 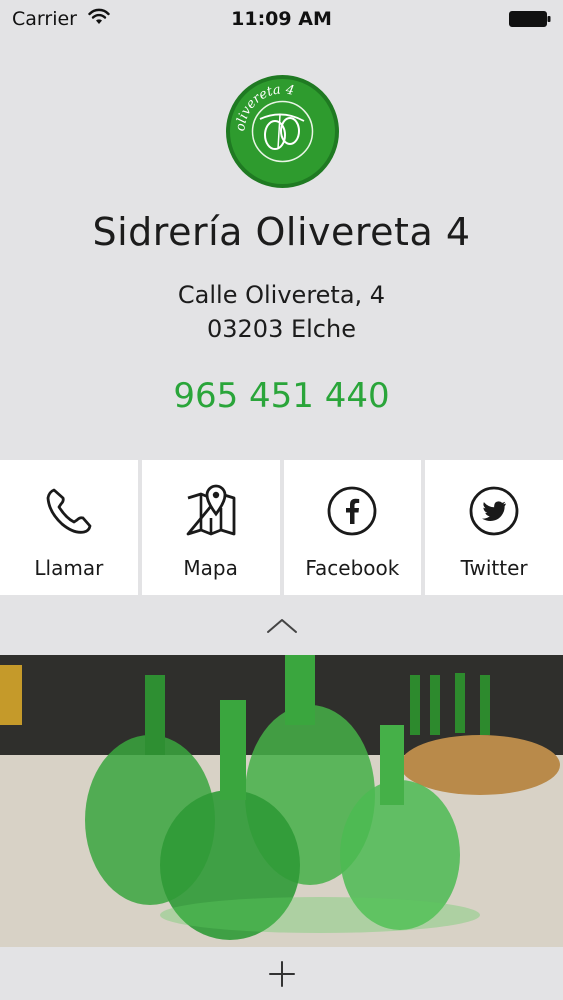 What do you see at coordinates (494, 511) in the screenshot?
I see `twitter-icon` at bounding box center [494, 511].